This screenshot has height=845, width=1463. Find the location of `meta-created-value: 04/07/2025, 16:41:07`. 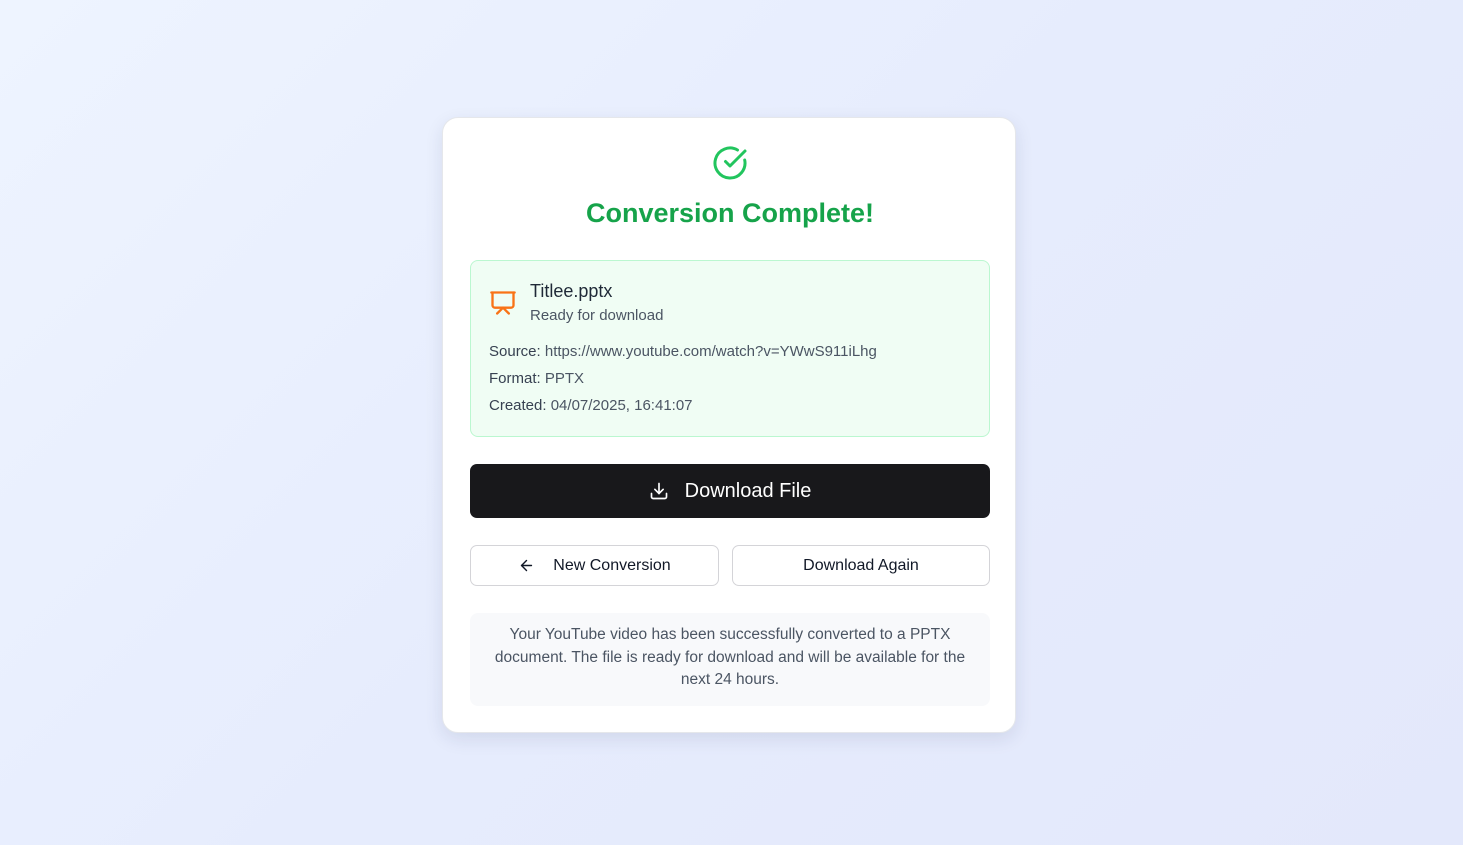

meta-created-value: 04/07/2025, 16:41:07 is located at coordinates (621, 405).